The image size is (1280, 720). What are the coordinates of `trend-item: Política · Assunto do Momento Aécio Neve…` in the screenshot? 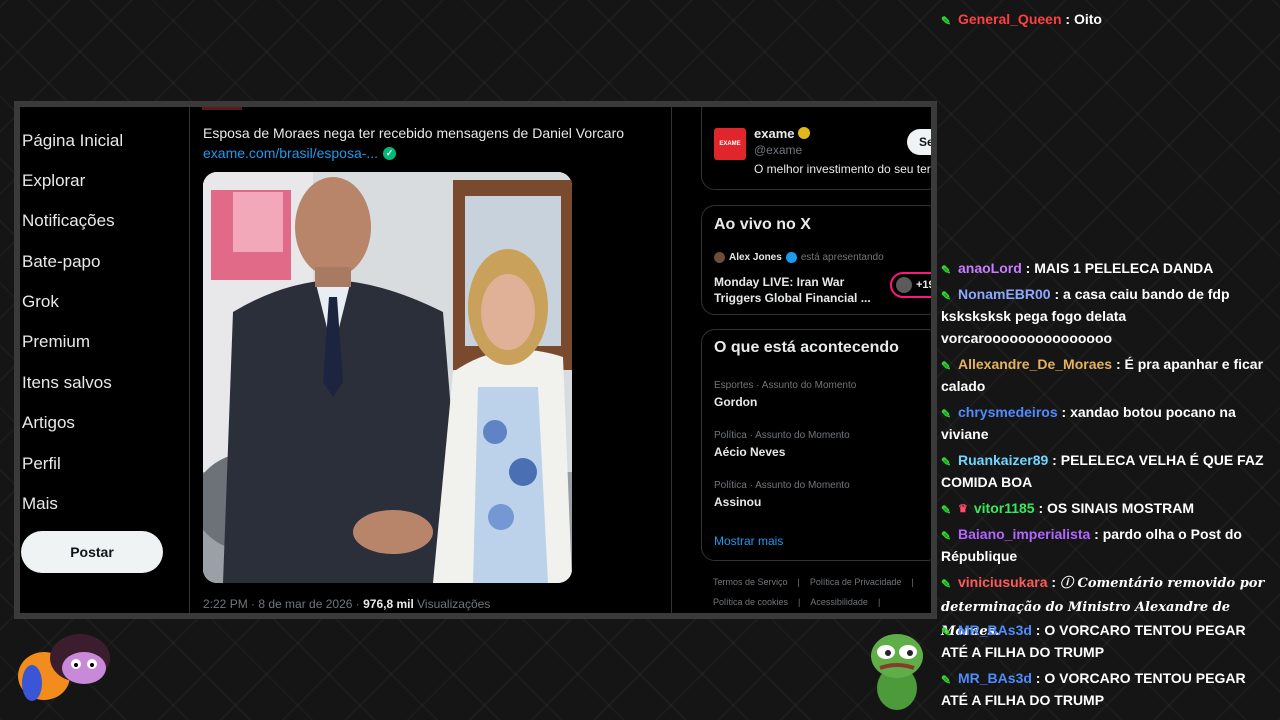 It's located at (782, 444).